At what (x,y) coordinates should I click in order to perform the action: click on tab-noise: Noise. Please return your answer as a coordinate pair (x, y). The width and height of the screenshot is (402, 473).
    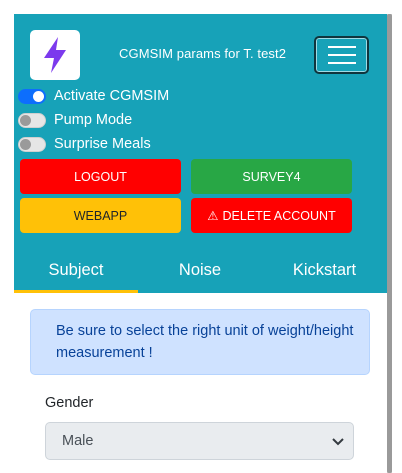
    Looking at the image, I should click on (200, 270).